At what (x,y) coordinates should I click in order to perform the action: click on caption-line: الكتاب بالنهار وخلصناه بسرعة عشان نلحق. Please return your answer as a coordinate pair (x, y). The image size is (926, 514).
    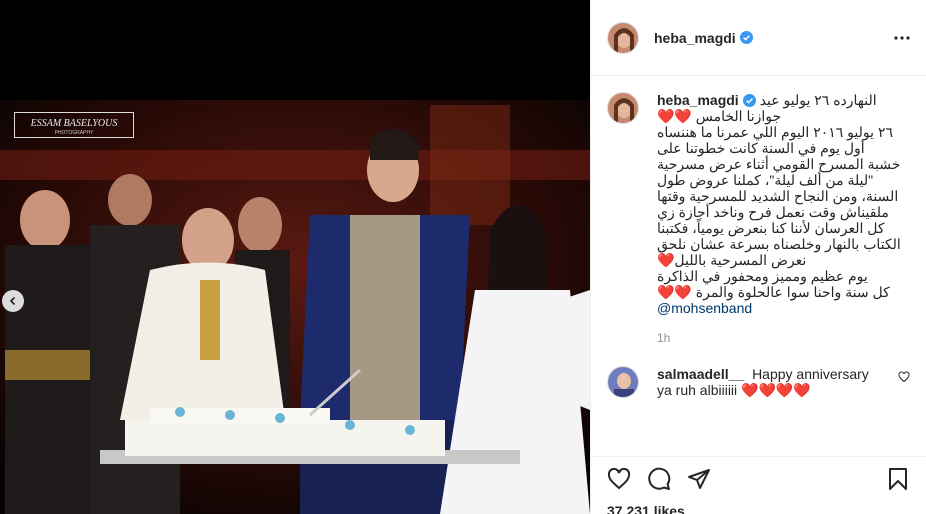
    Looking at the image, I should click on (779, 244).